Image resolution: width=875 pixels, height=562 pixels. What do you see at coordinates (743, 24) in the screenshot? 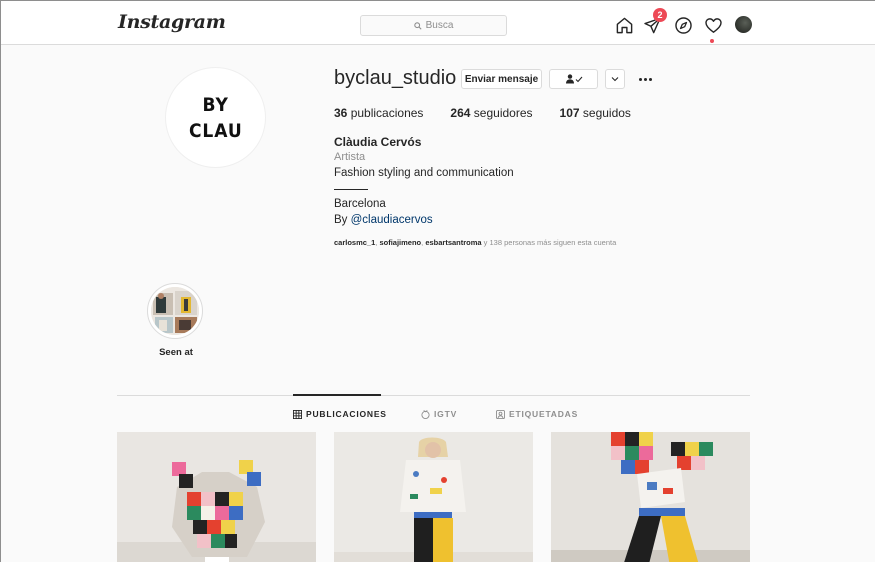
I see `profile-avatar` at bounding box center [743, 24].